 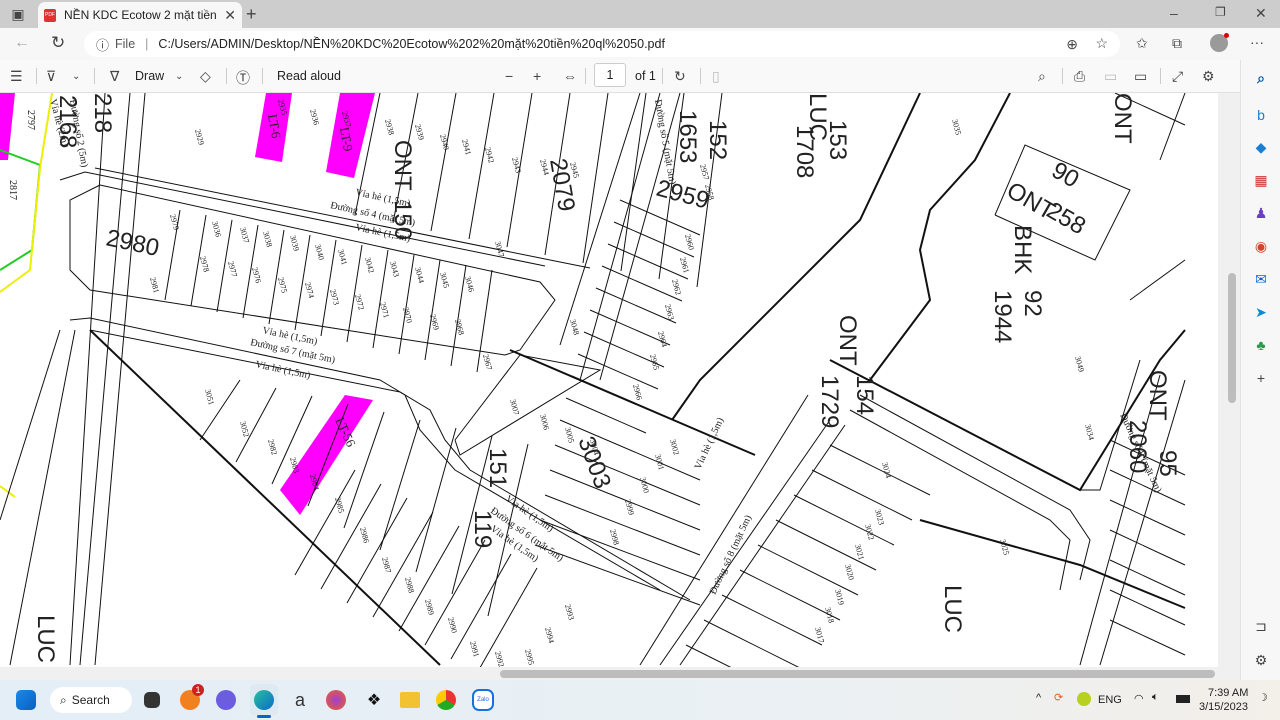 I want to click on parcel-number: 3006, so click(x=544, y=422).